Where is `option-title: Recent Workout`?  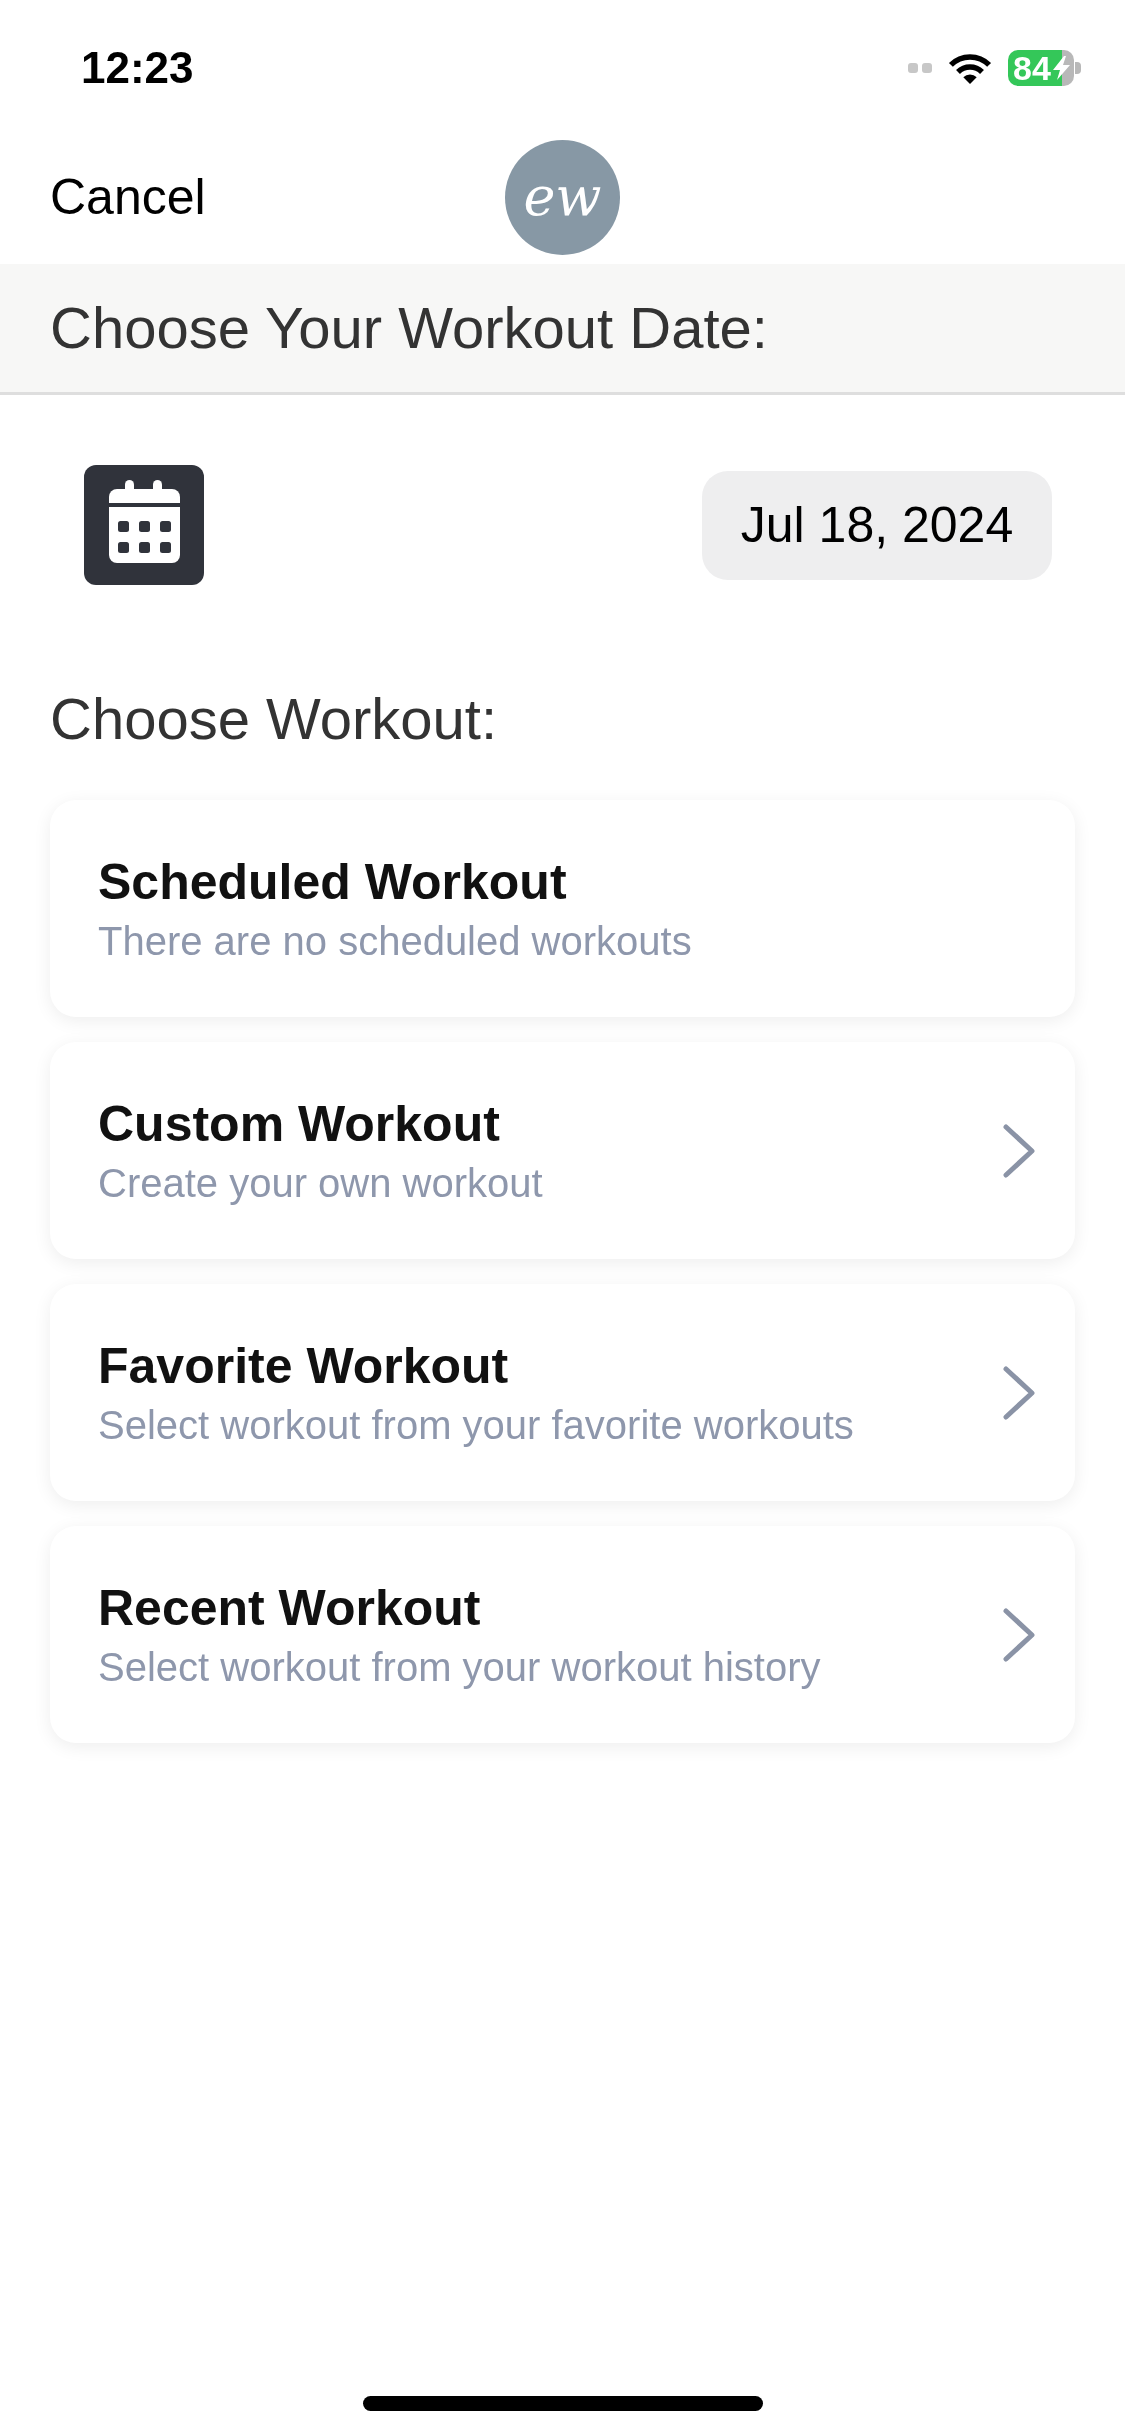 option-title: Recent Workout is located at coordinates (290, 1607).